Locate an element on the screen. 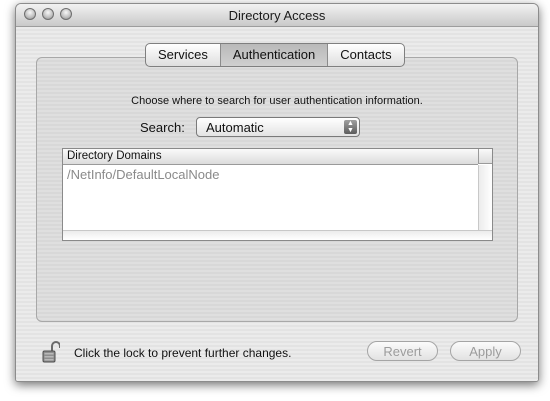 The width and height of the screenshot is (550, 401). up-down-arrows-icon: ▲ ▼ is located at coordinates (350, 127).